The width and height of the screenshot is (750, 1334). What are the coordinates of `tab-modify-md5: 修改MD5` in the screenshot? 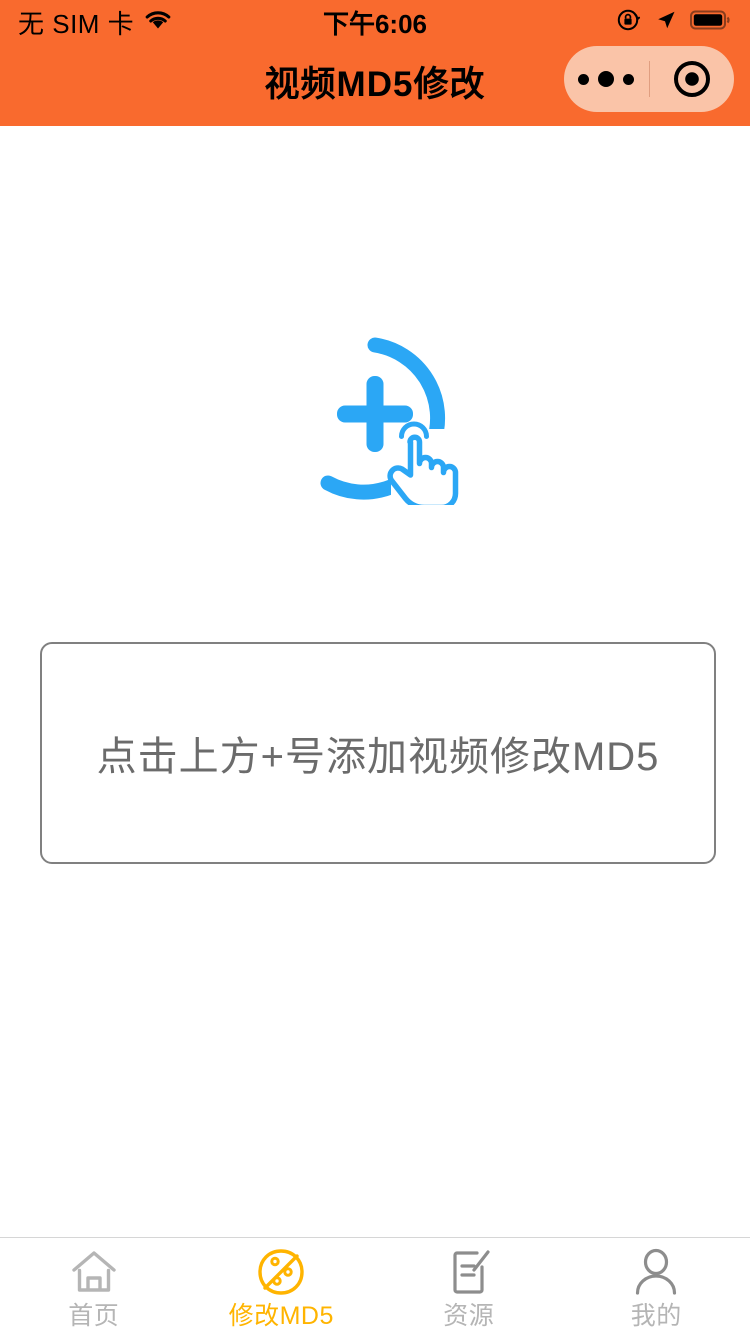 It's located at (282, 1286).